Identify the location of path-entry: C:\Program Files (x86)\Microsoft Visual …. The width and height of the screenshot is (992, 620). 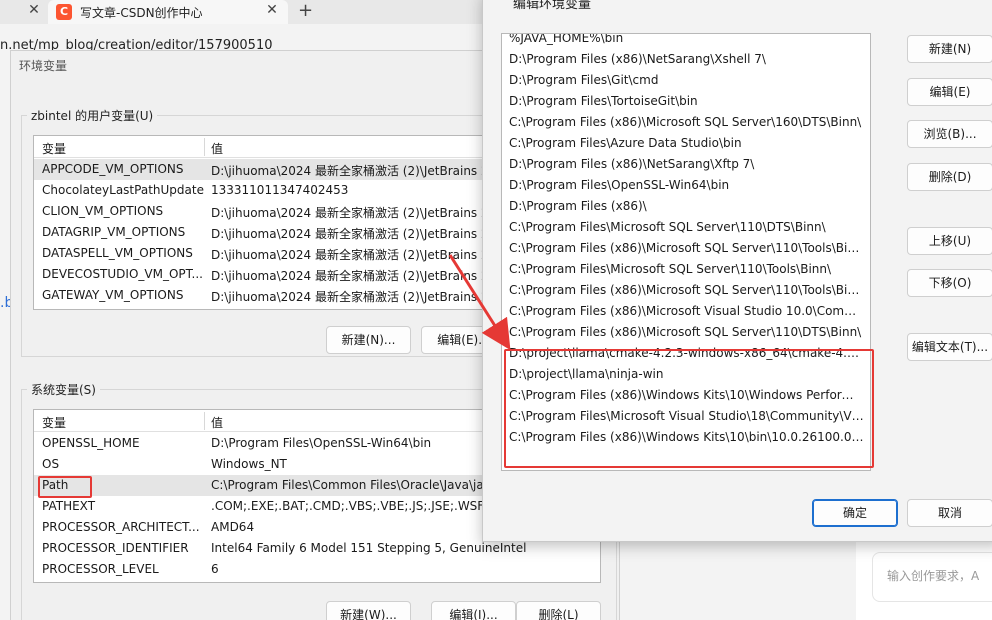
(686, 314).